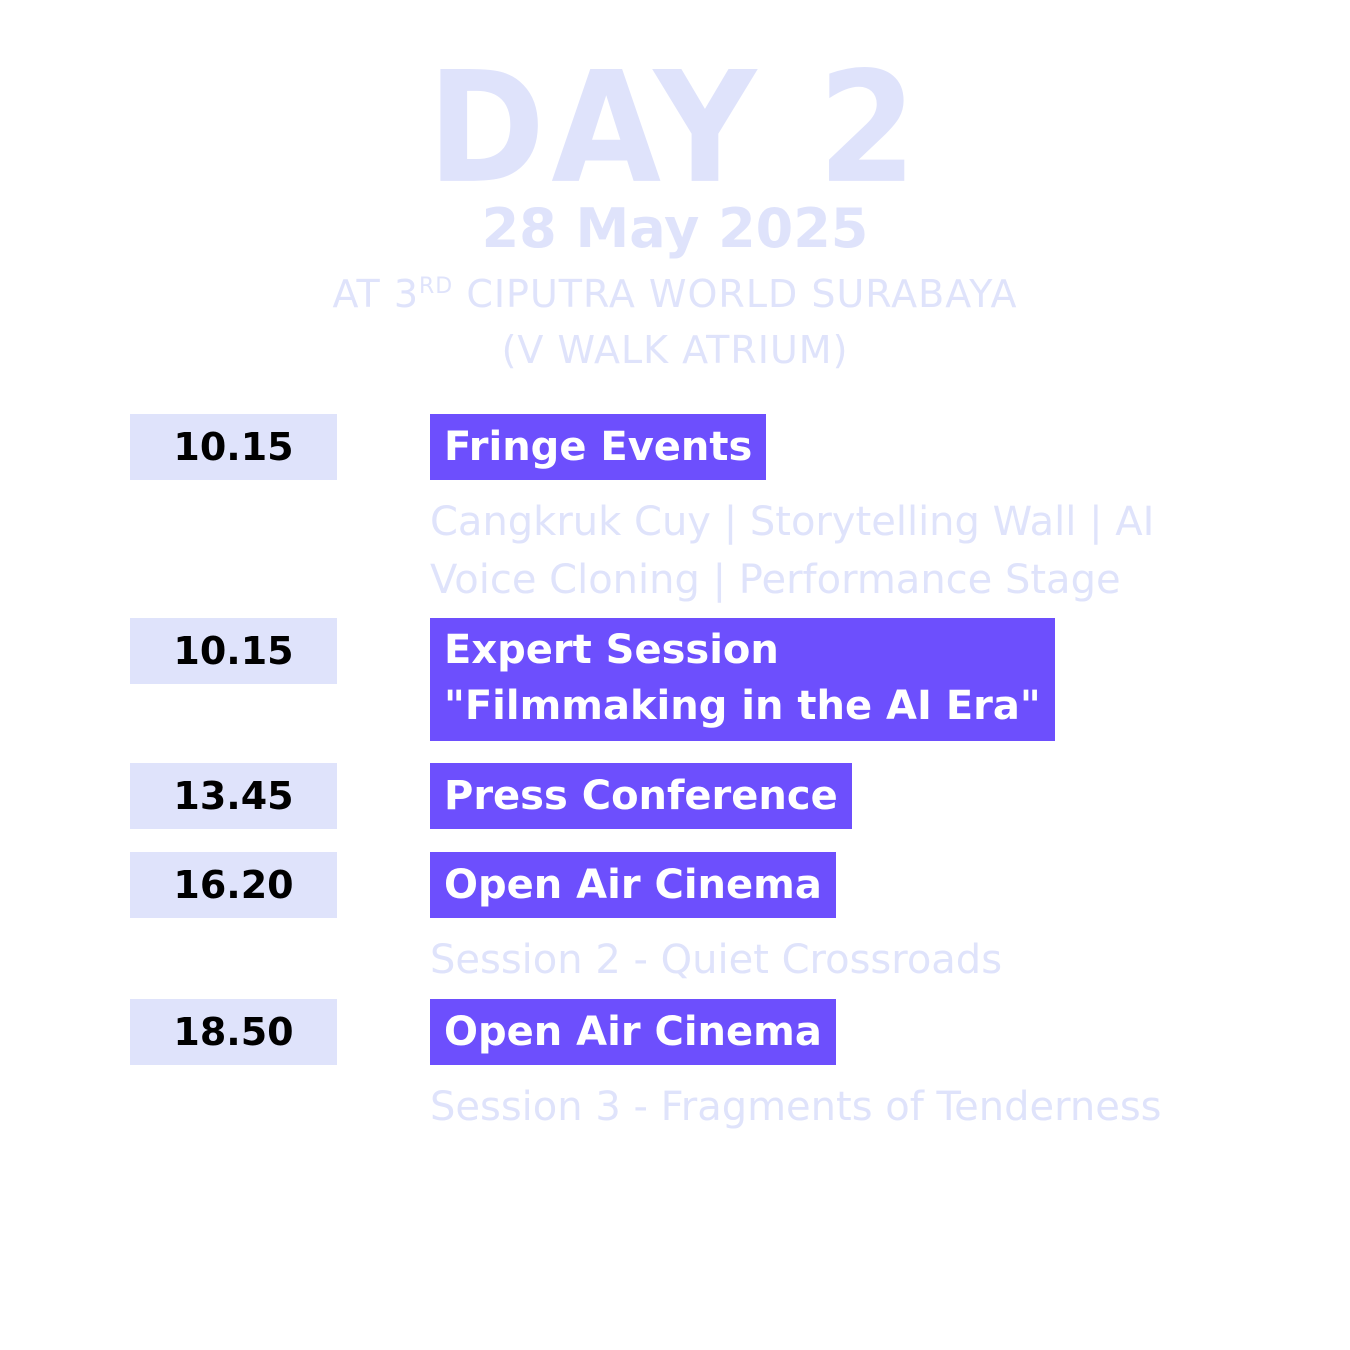 The width and height of the screenshot is (1350, 1350). I want to click on event-title-fringe-events: Fringe Events, so click(598, 447).